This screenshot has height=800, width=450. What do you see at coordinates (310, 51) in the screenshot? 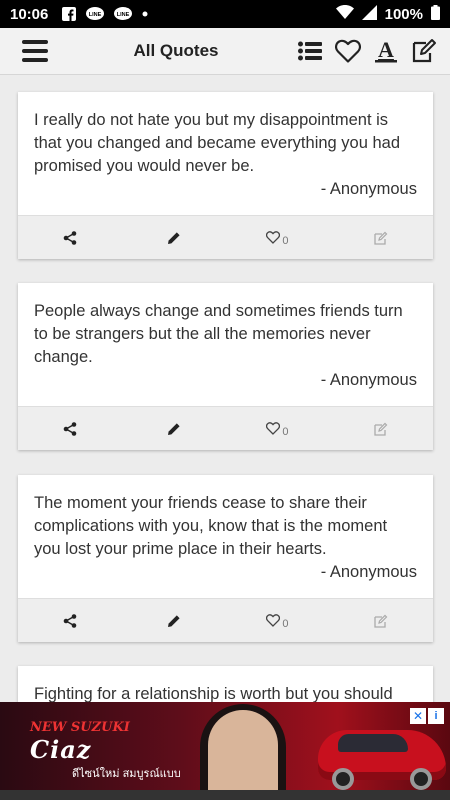
I see `category-list-icon` at bounding box center [310, 51].